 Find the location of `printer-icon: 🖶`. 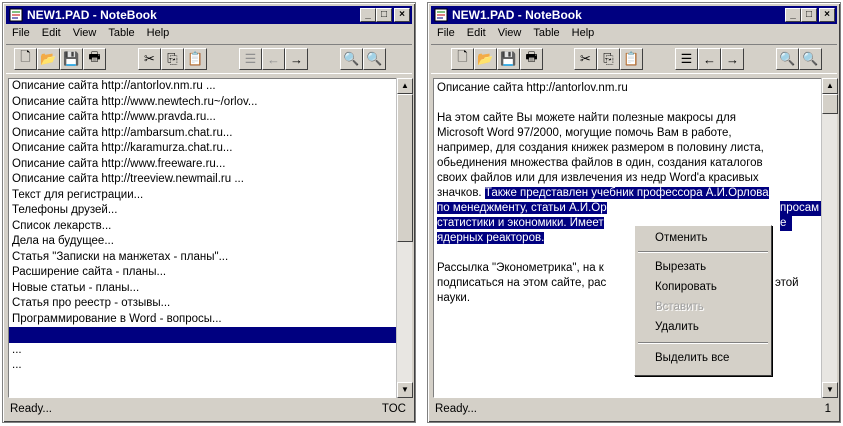

printer-icon: 🖶 is located at coordinates (94, 56).